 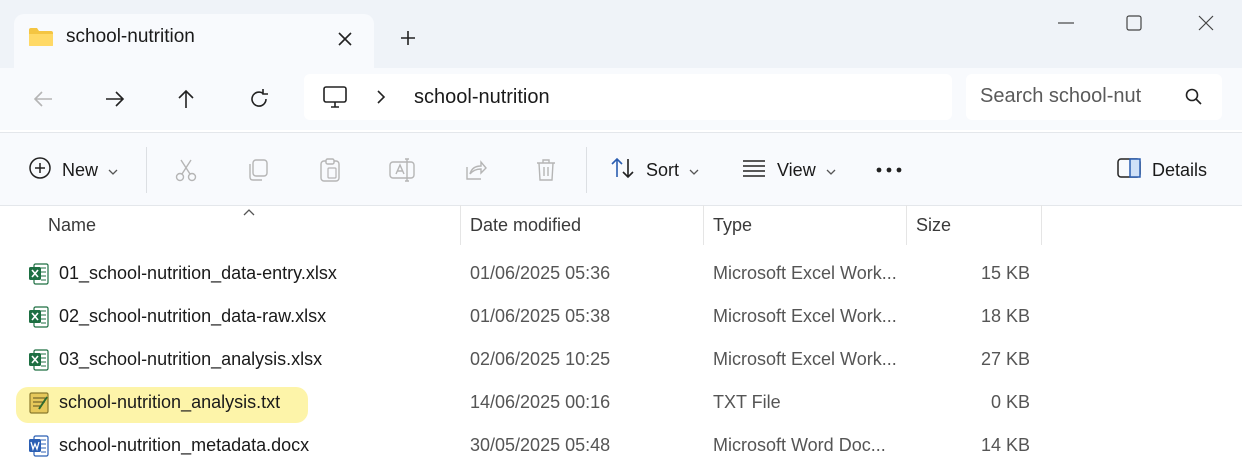 I want to click on minimize-icon, so click(x=1066, y=23).